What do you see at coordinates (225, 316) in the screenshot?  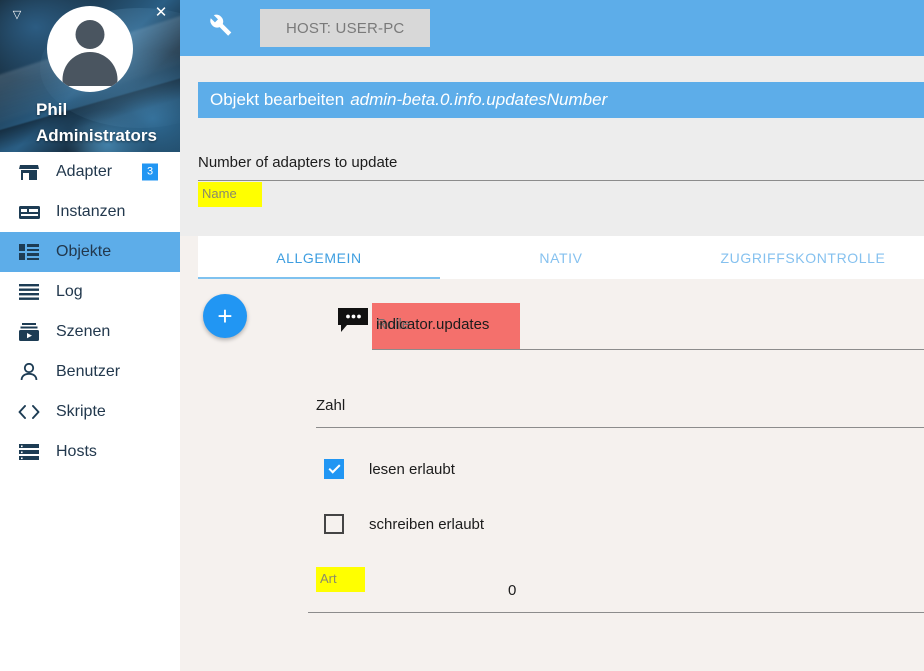 I see `add-button: +` at bounding box center [225, 316].